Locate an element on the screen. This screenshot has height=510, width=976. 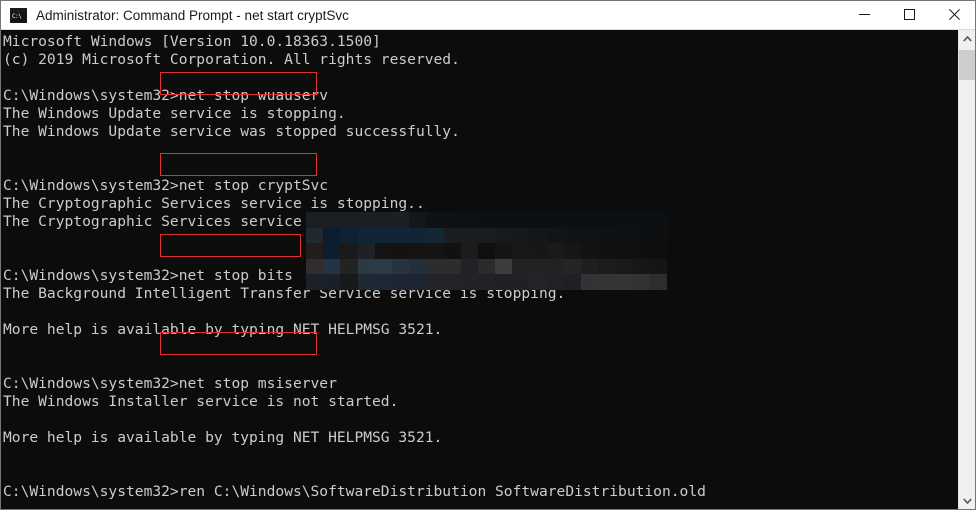
scrollbar-thumb is located at coordinates (967, 65).